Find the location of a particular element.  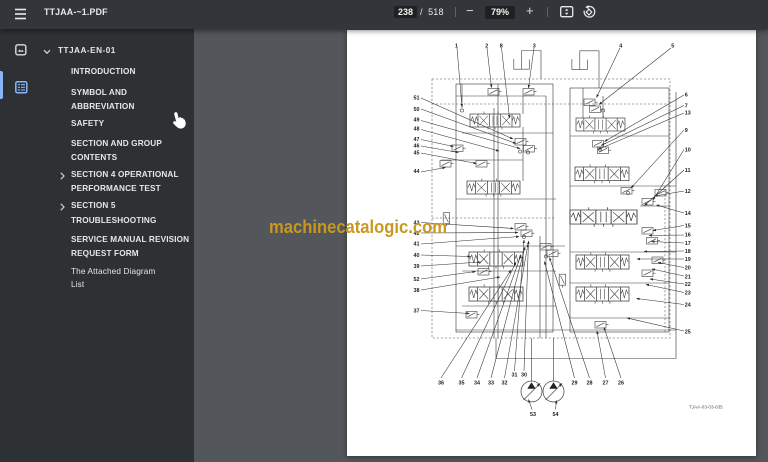

svg-text: 30 is located at coordinates (524, 376).